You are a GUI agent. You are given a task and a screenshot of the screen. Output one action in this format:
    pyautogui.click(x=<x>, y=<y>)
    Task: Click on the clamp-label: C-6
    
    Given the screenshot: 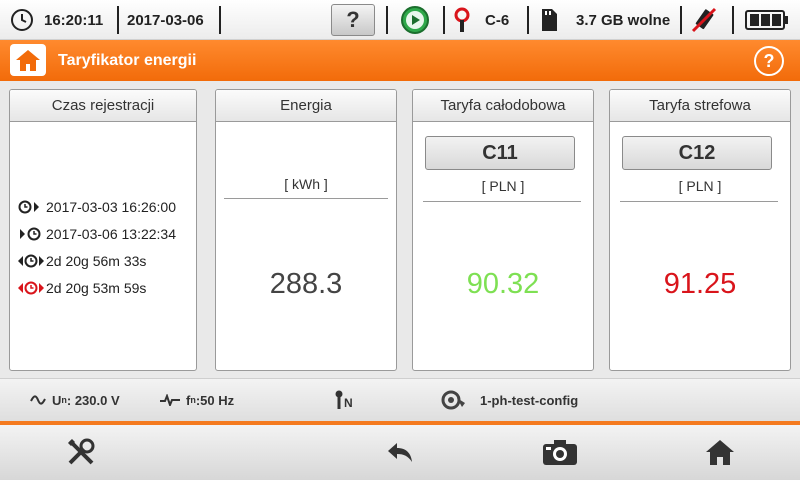 What is the action you would take?
    pyautogui.click(x=497, y=20)
    